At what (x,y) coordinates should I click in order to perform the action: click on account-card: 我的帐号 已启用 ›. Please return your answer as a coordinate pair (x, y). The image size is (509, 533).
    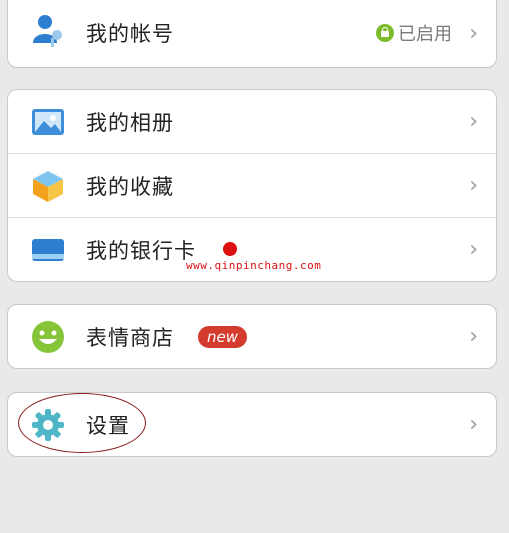
    Looking at the image, I should click on (252, 34).